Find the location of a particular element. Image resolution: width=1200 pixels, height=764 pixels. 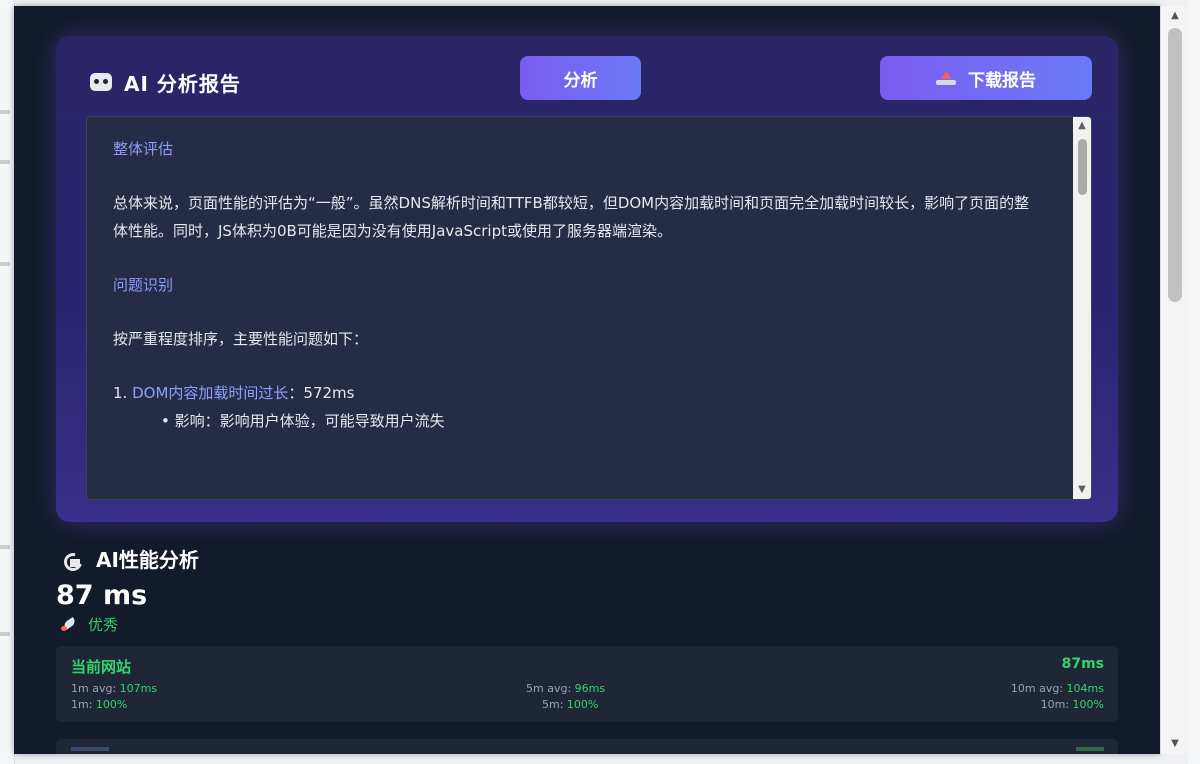

popup-scrollbar: ▲ ▼ is located at coordinates (1174, 380).